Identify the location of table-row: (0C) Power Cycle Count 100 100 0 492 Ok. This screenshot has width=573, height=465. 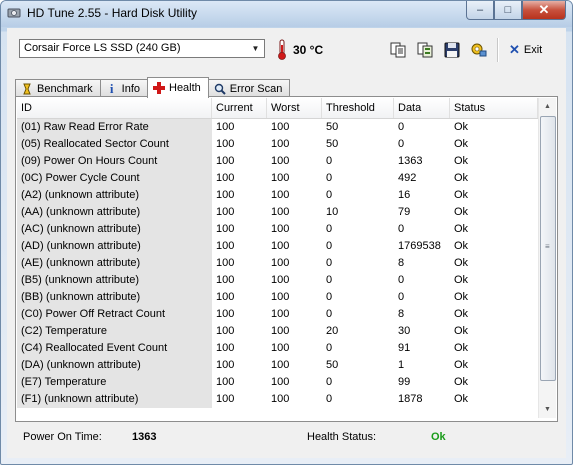
(277, 178).